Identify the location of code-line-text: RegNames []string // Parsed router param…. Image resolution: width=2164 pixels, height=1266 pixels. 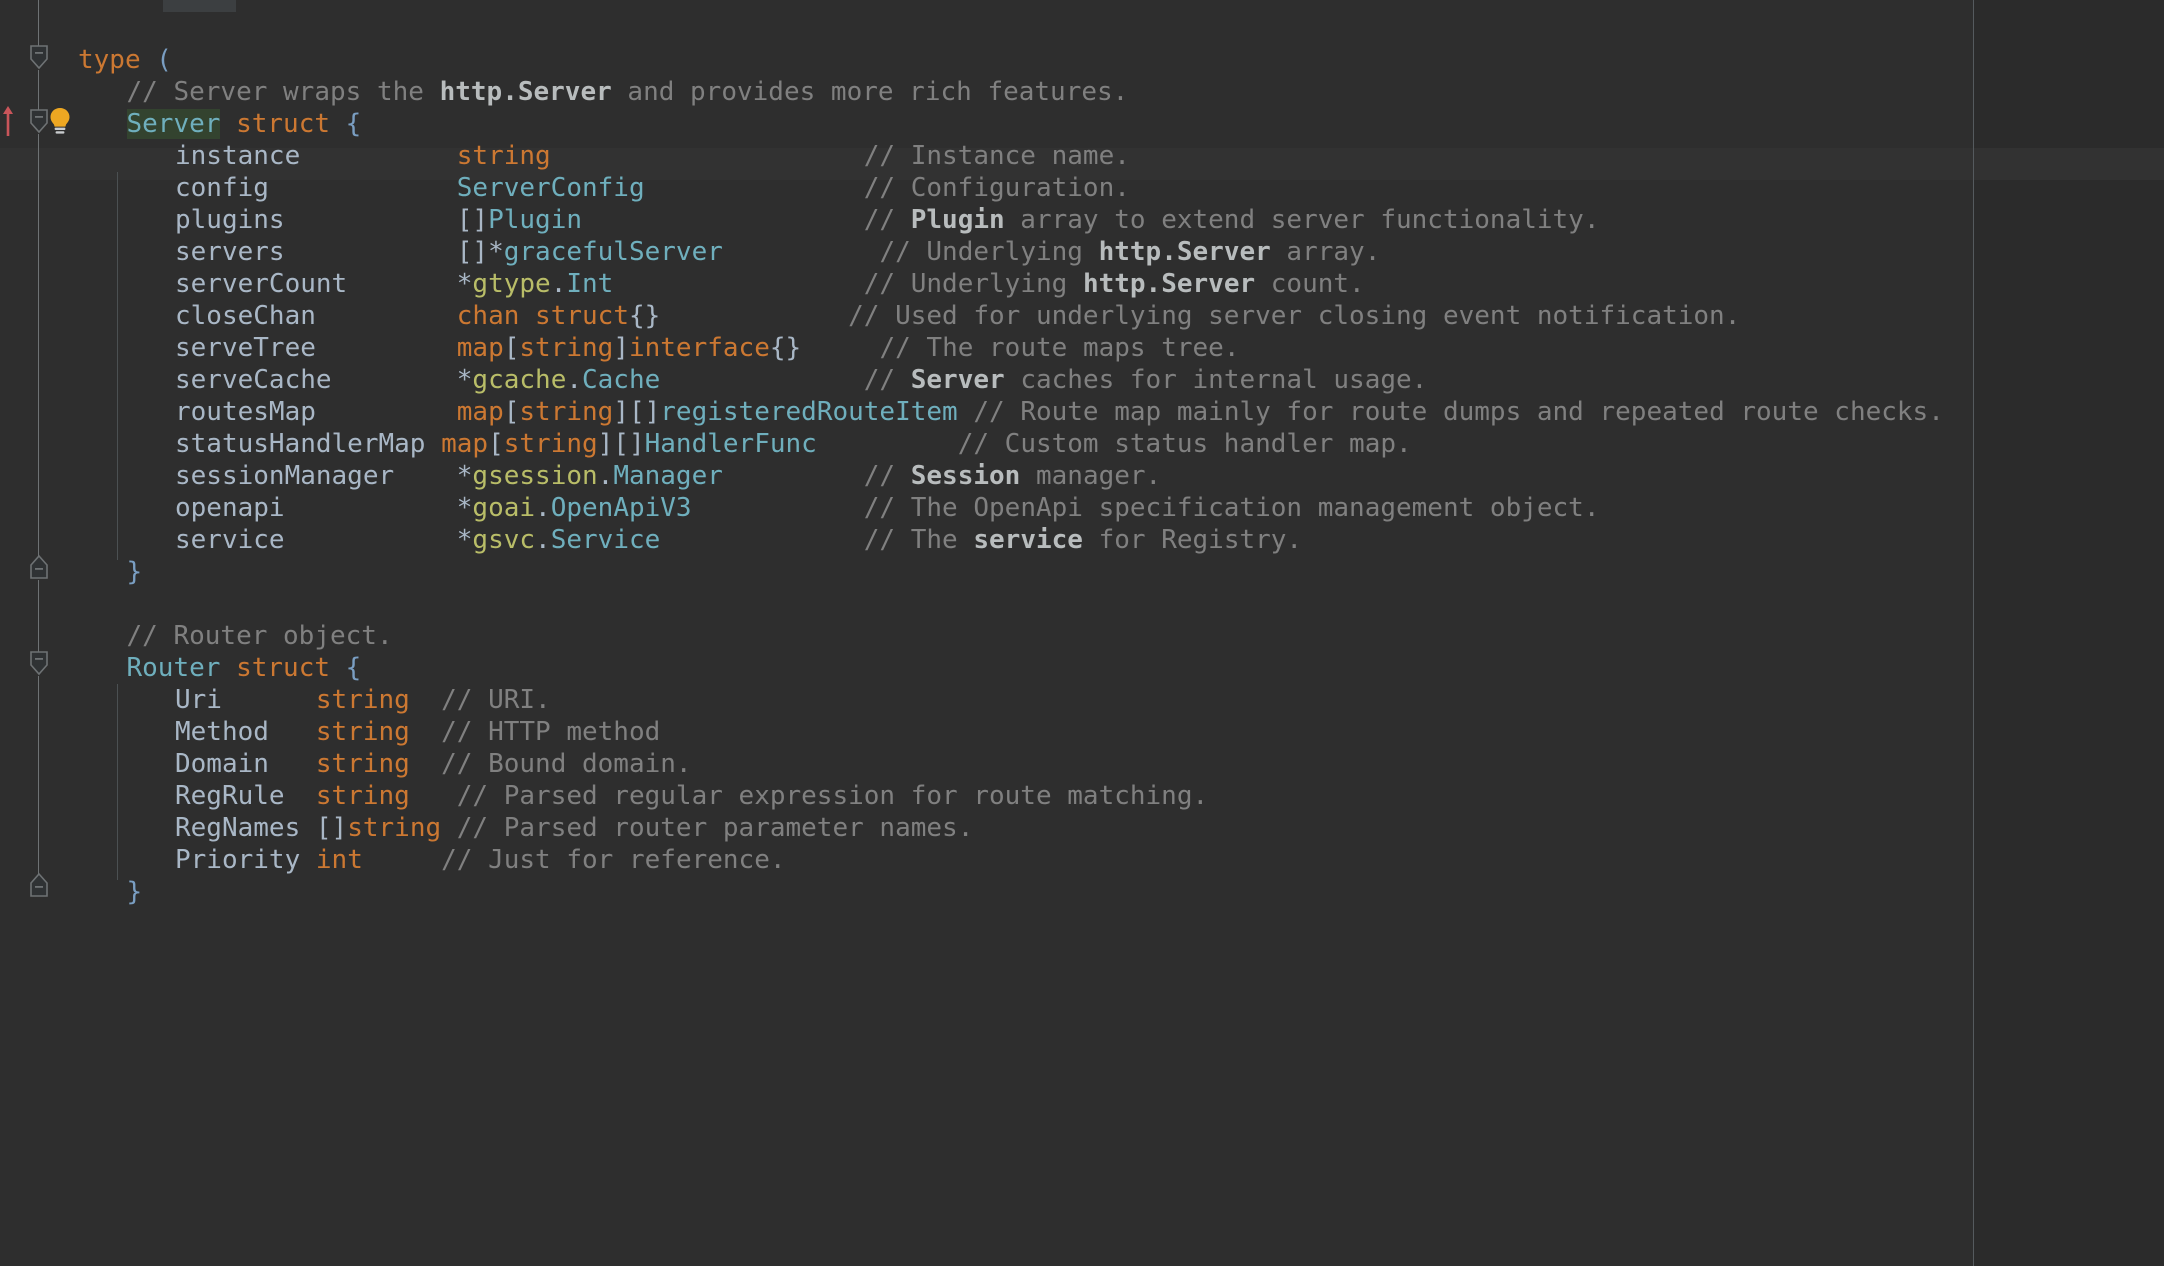
(574, 828).